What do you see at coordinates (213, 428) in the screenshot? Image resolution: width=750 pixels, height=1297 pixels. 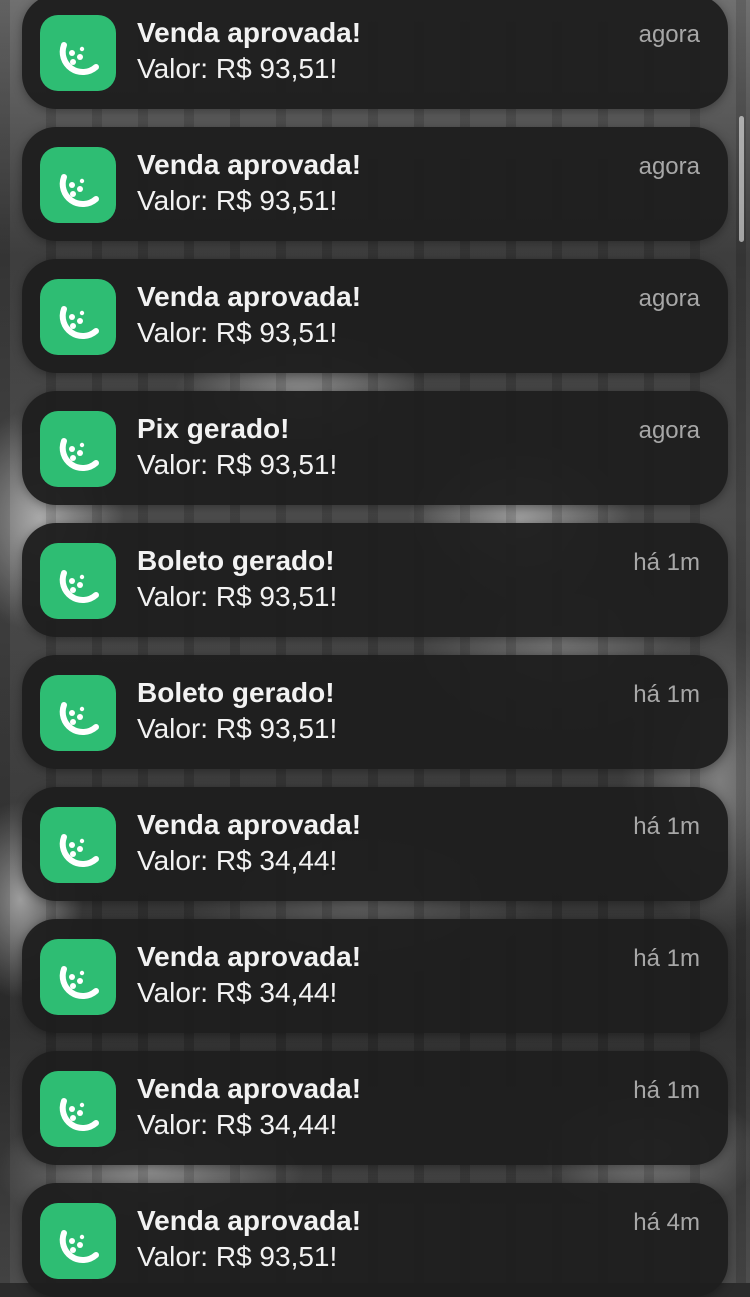 I see `notification-title: Pix gerado!` at bounding box center [213, 428].